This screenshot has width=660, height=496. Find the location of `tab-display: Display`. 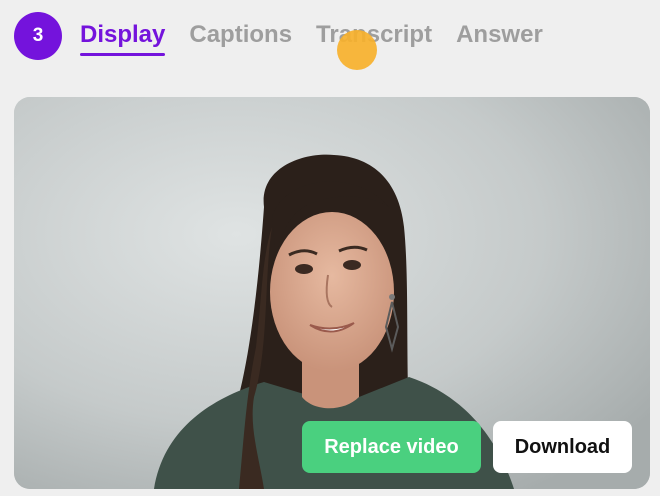

tab-display: Display is located at coordinates (123, 37).